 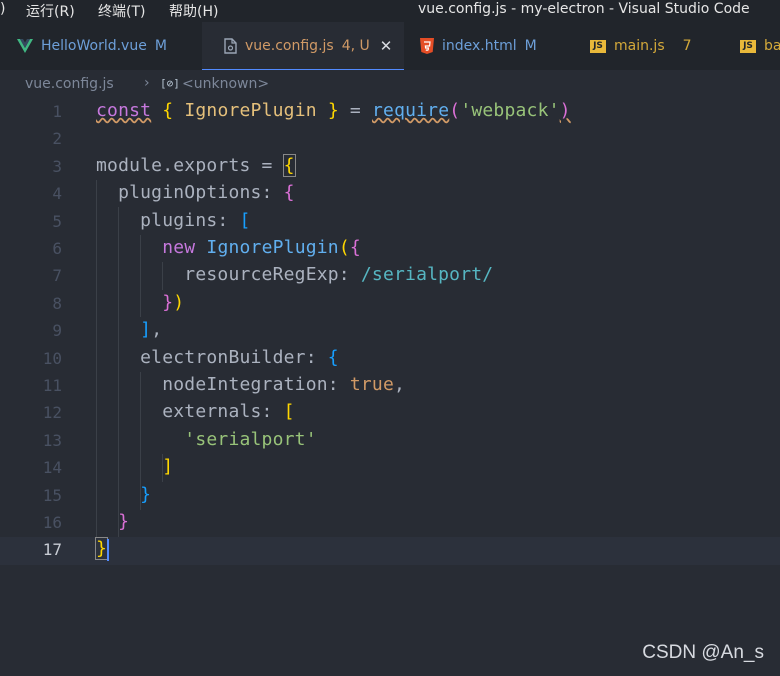 What do you see at coordinates (195, 192) in the screenshot?
I see `code-text: pluginOptions: {` at bounding box center [195, 192].